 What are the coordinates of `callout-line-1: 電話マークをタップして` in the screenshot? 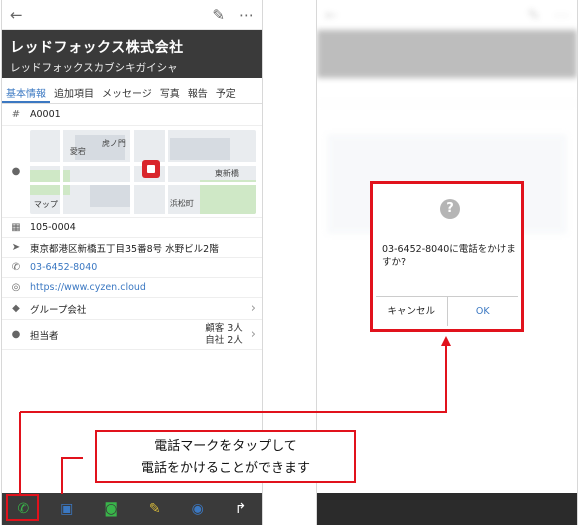 It's located at (225, 446).